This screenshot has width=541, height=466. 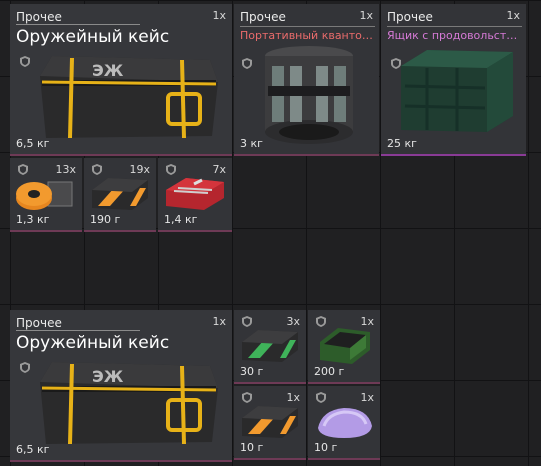 I want to click on item-weight: 25 кг, so click(x=402, y=143).